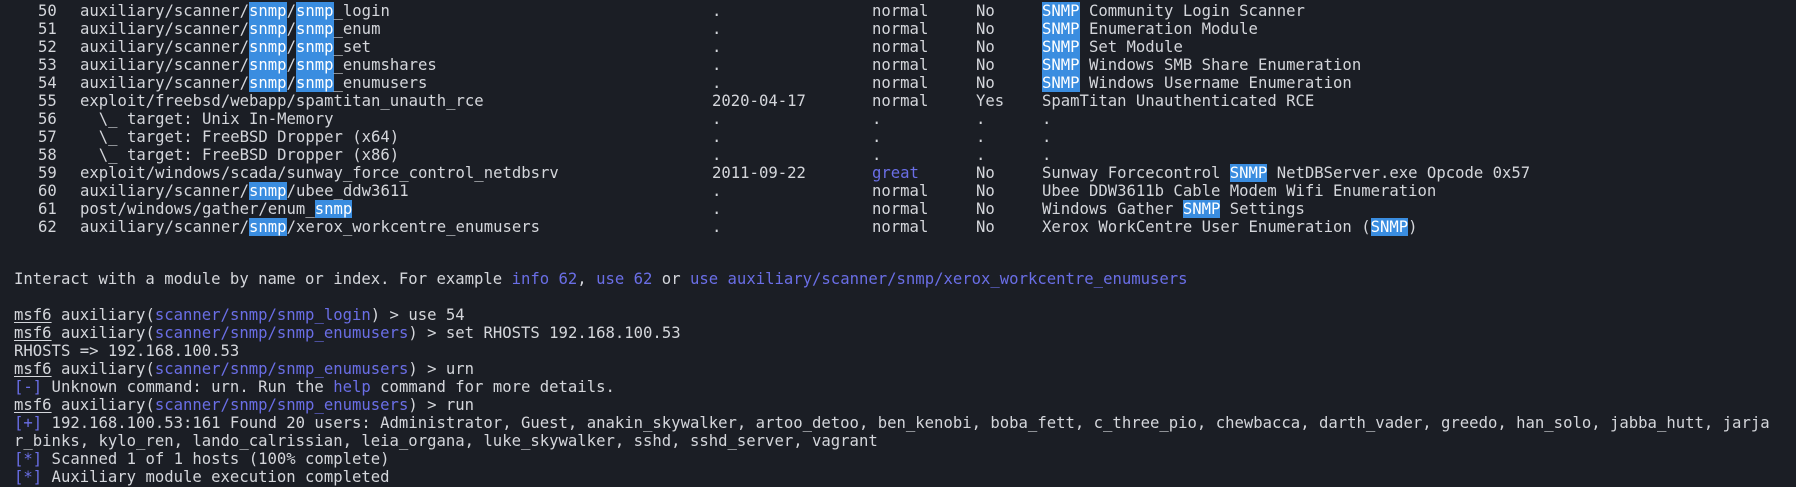 Image resolution: width=1796 pixels, height=487 pixels. What do you see at coordinates (352, 387) in the screenshot?
I see `help-command-link: help` at bounding box center [352, 387].